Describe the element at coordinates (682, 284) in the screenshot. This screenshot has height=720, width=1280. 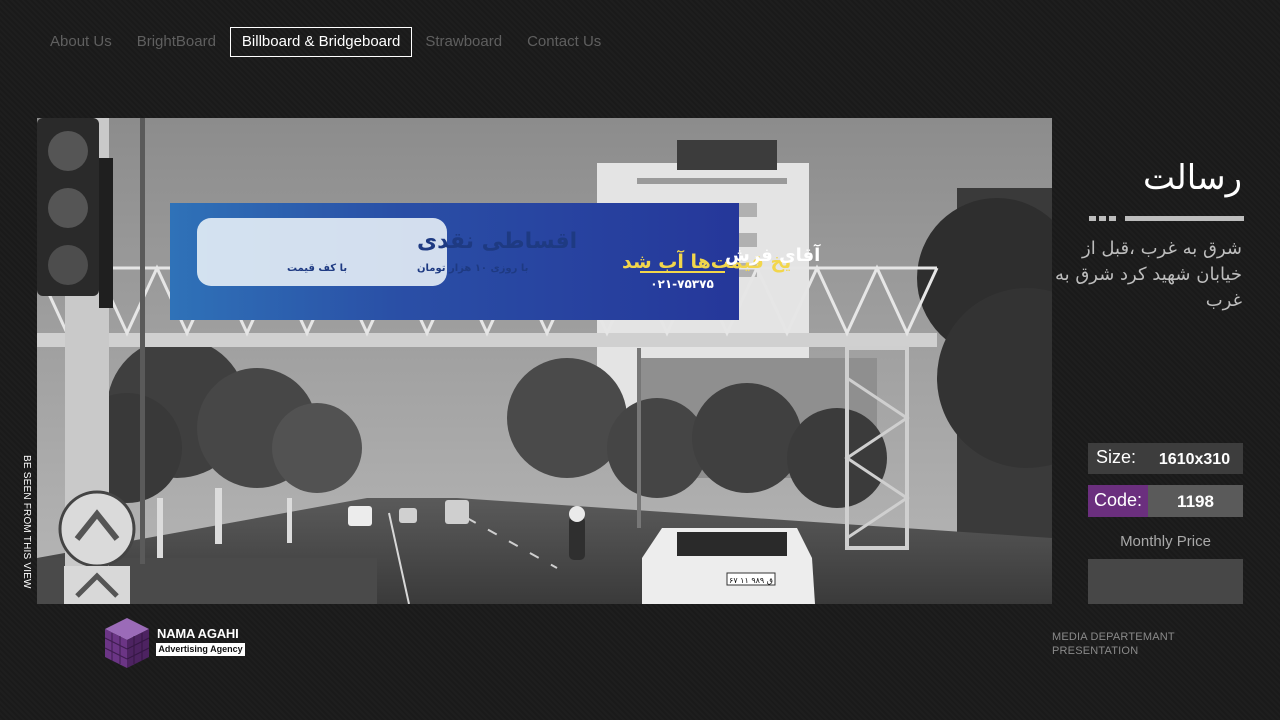
I see `ad-phone: ۰۲۱-۷۵۳۷۵` at that location.